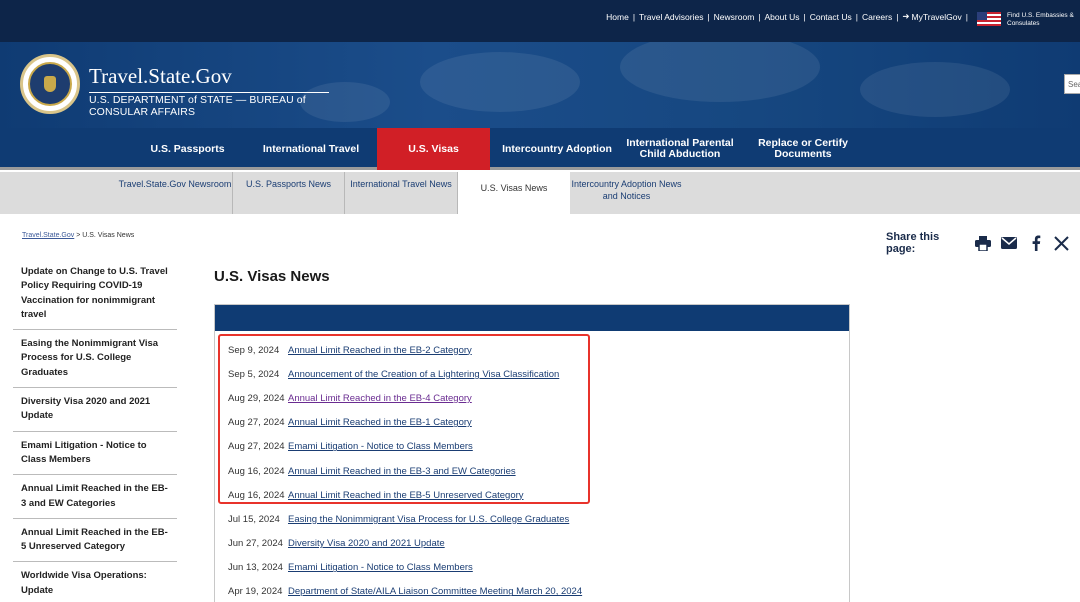  What do you see at coordinates (937, 17) in the screenshot?
I see `utility-link-mytravelgov: MyTravelGov` at bounding box center [937, 17].